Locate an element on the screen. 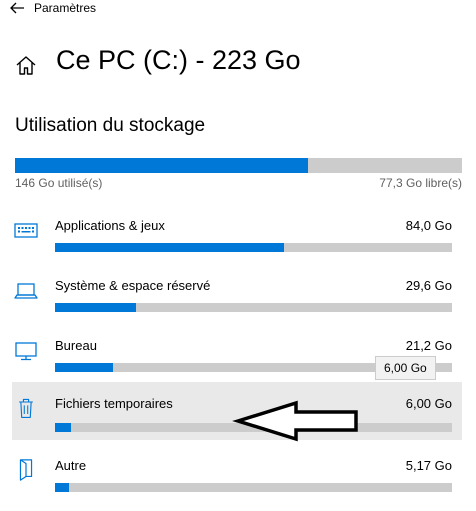 The height and width of the screenshot is (511, 476). monitor-icon is located at coordinates (26, 351).